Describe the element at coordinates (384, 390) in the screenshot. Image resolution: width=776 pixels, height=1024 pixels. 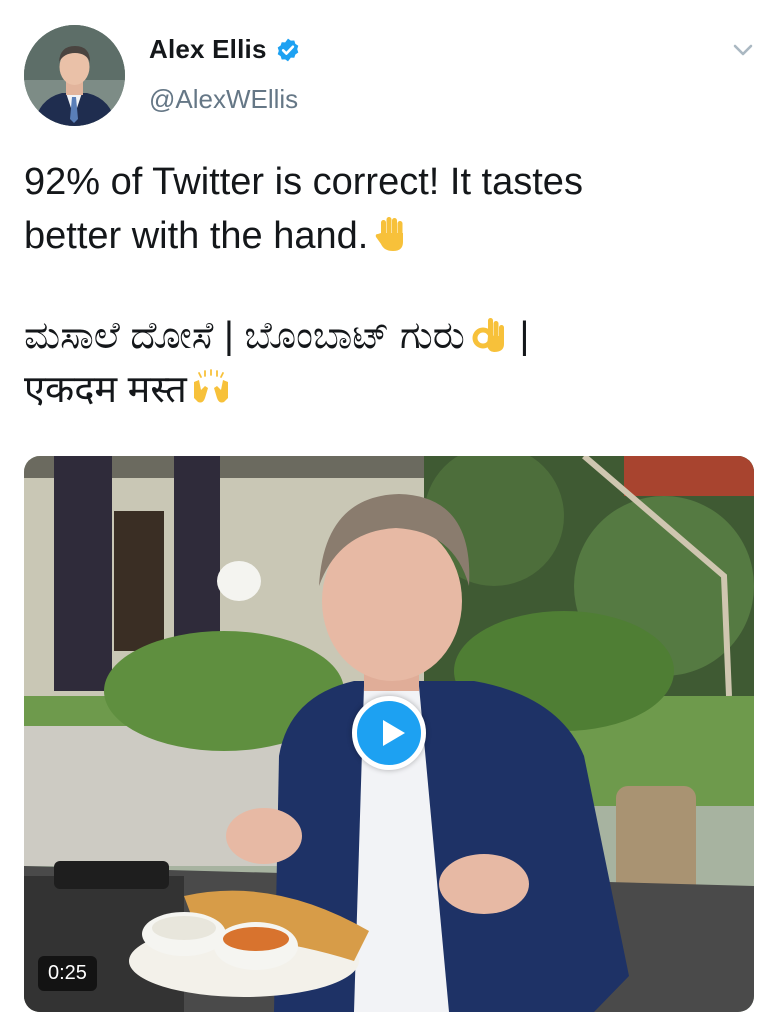
I see `tweet-text-line: एकदम मस्त` at that location.